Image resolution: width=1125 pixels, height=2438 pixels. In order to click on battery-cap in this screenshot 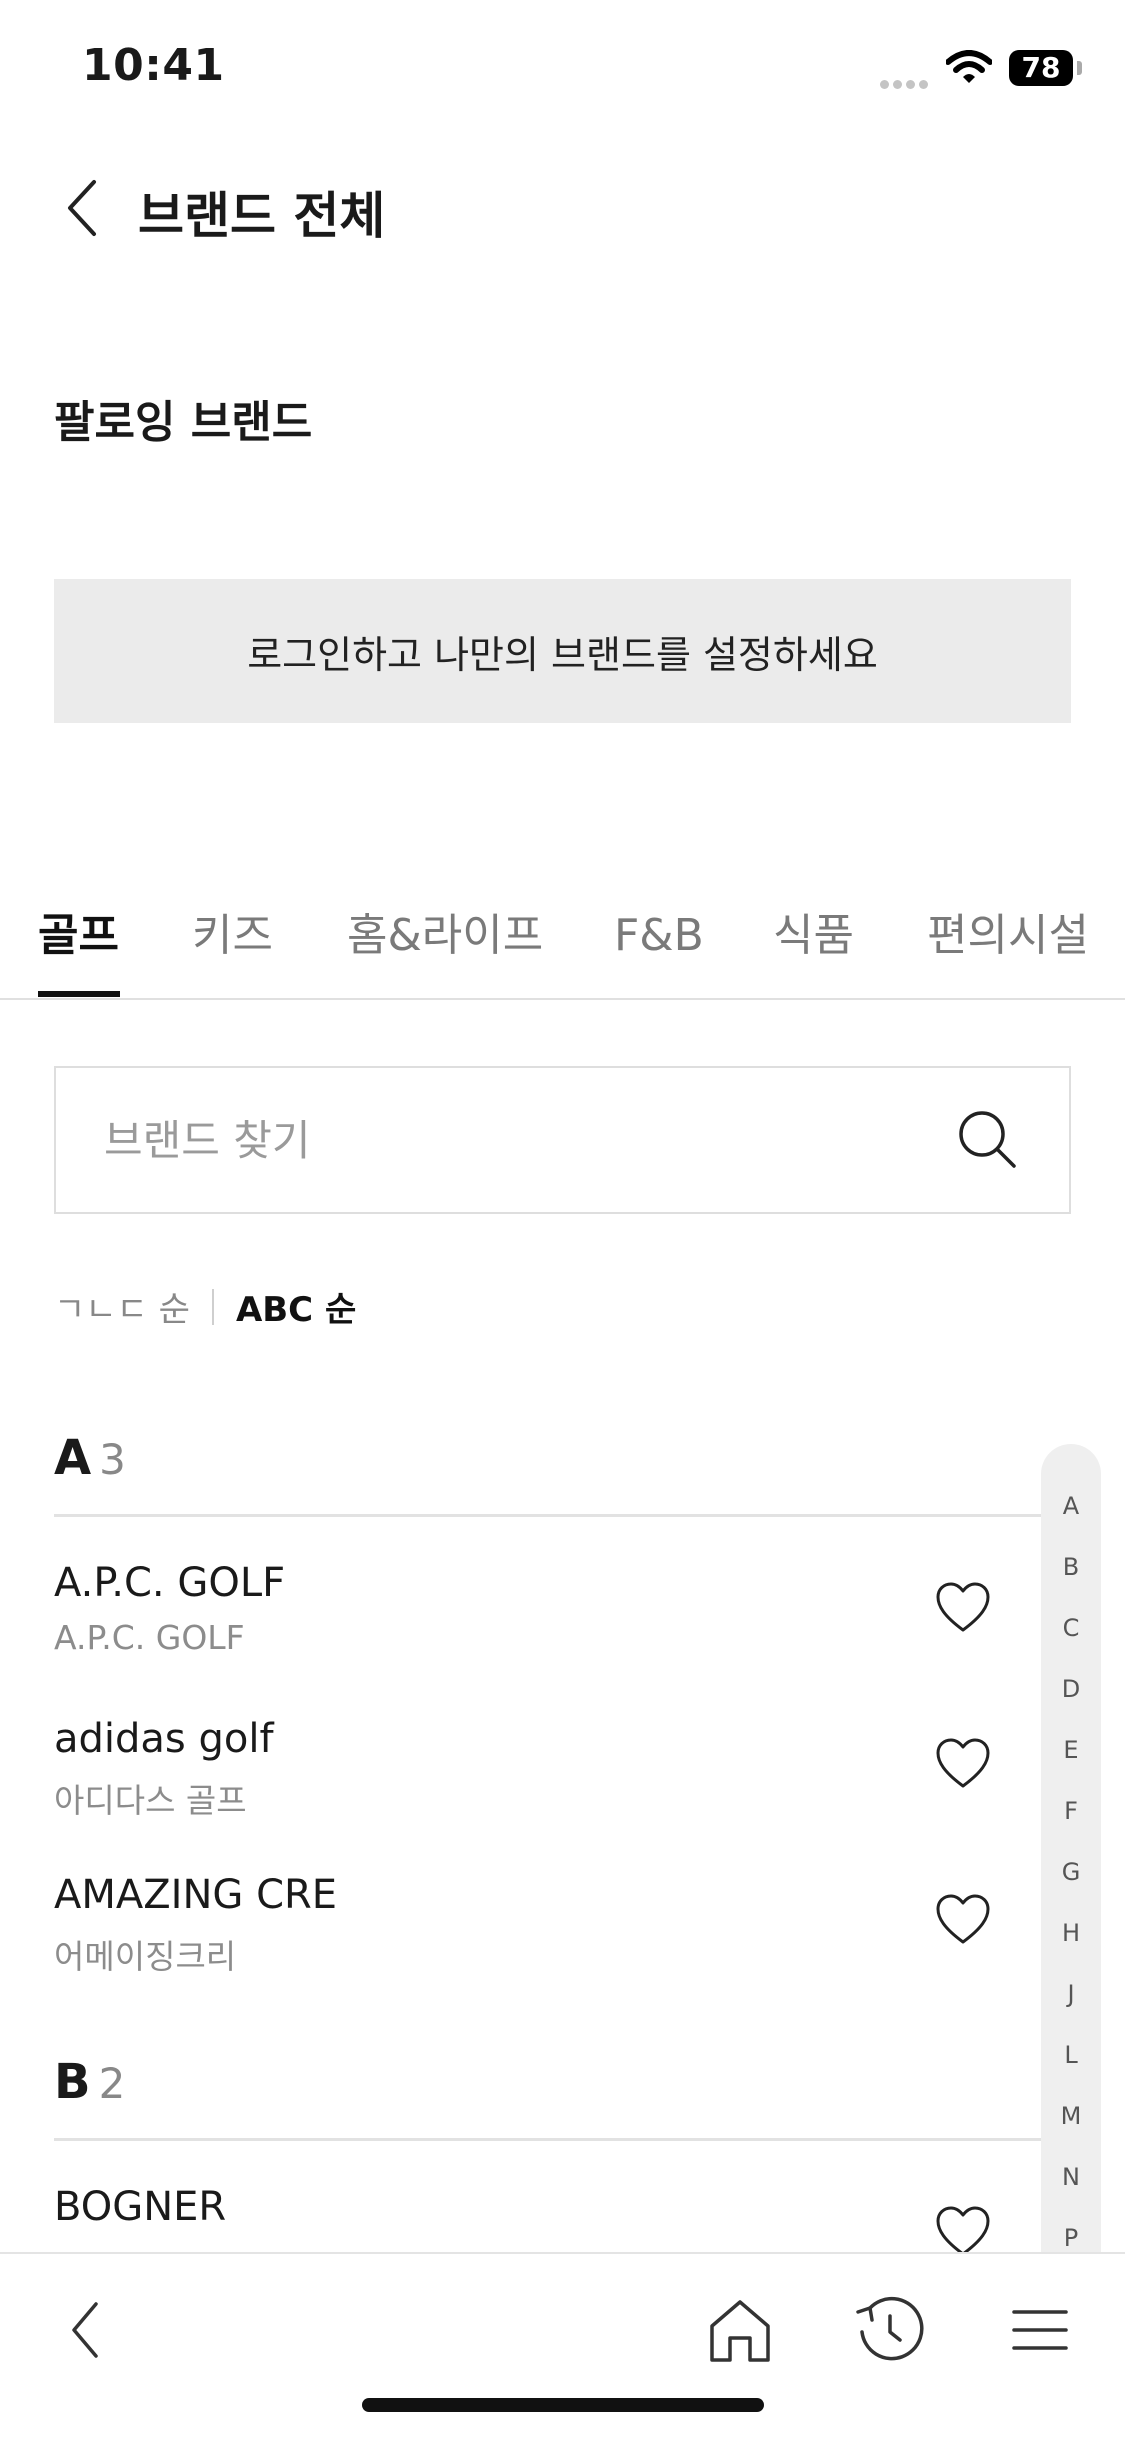, I will do `click(1079, 68)`.